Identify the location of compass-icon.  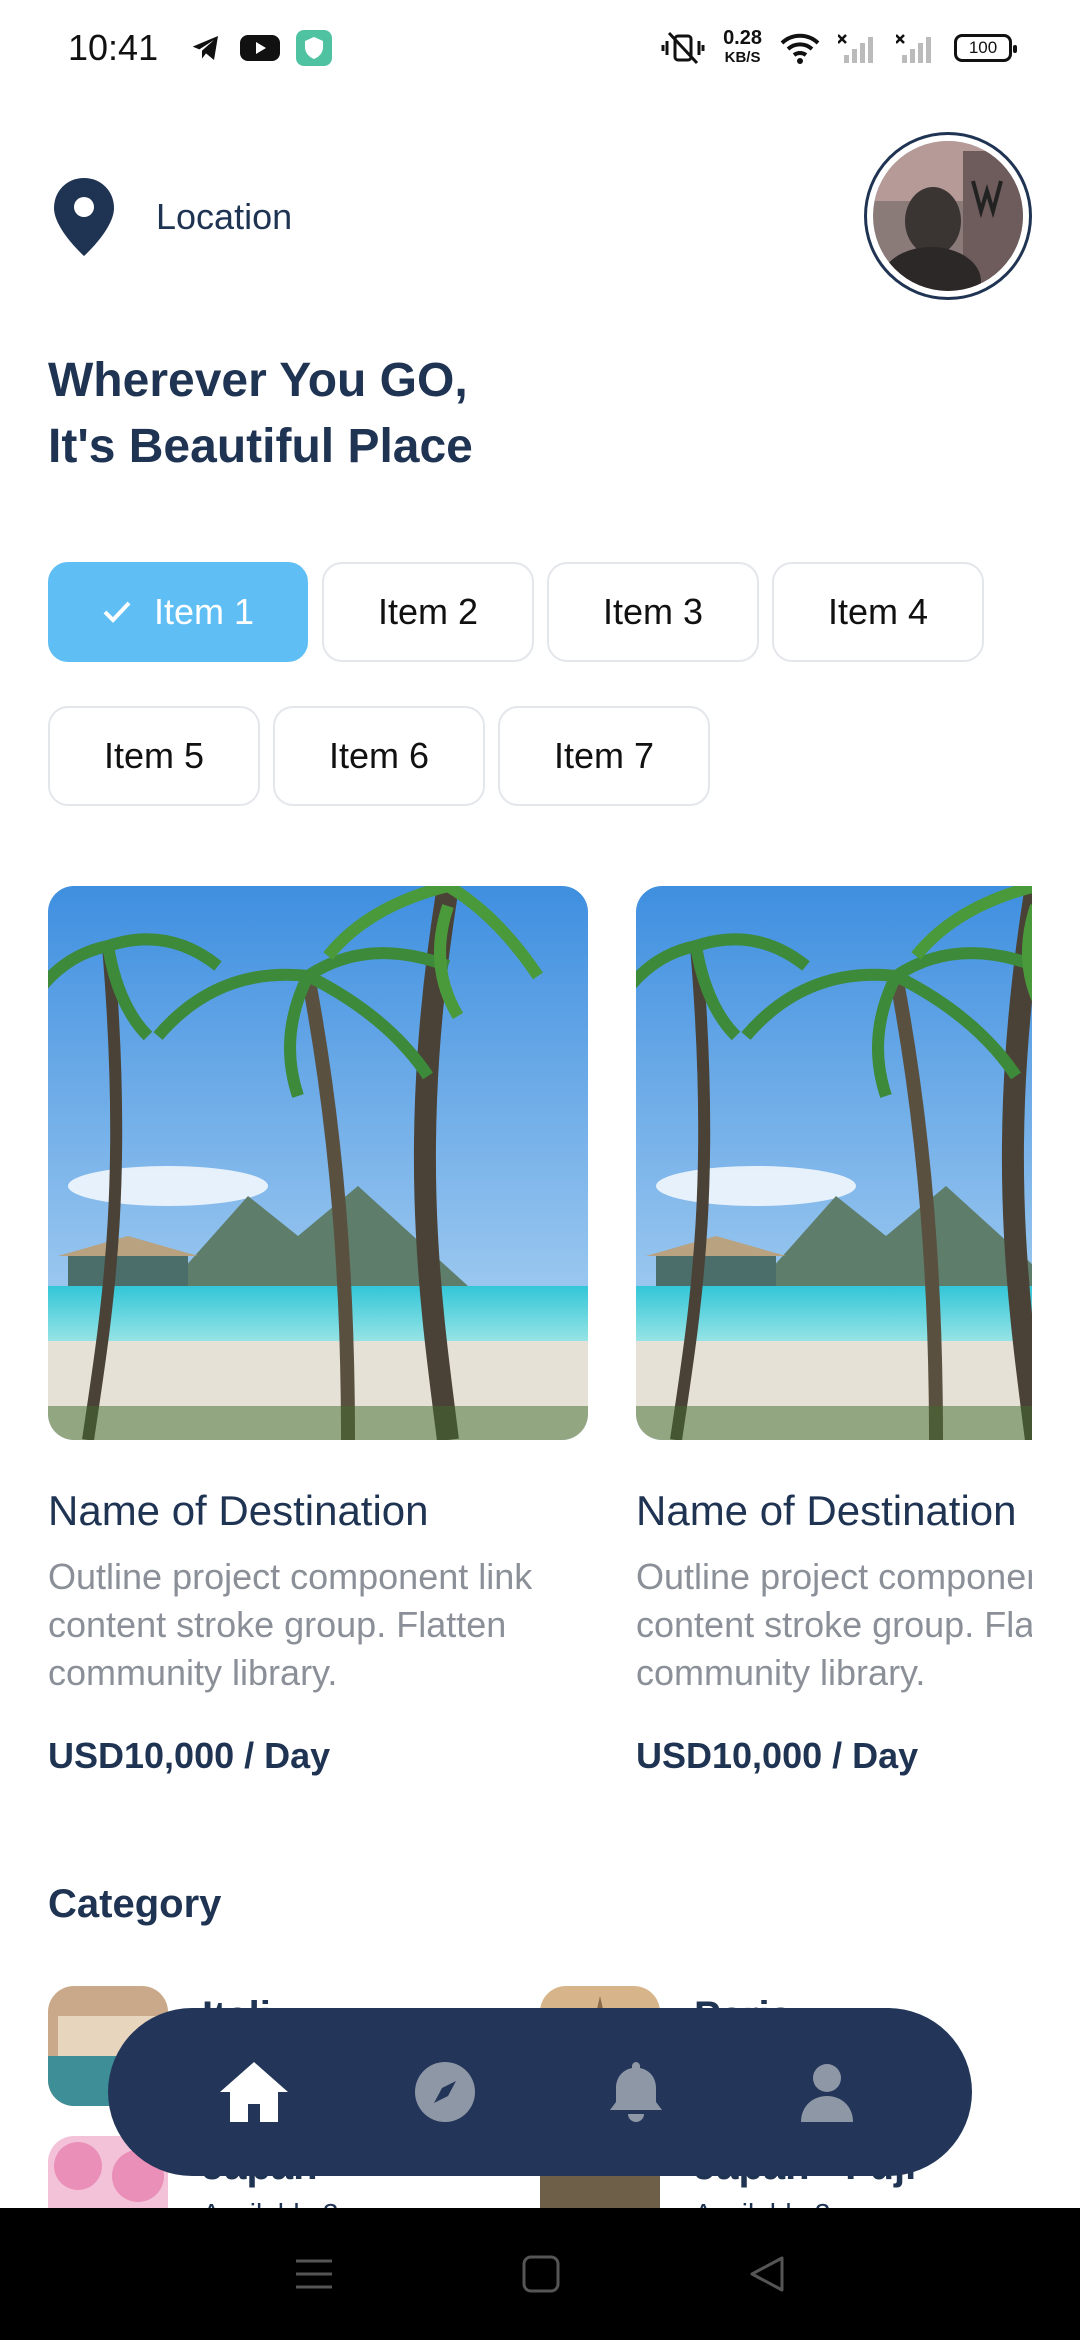
(444, 2092).